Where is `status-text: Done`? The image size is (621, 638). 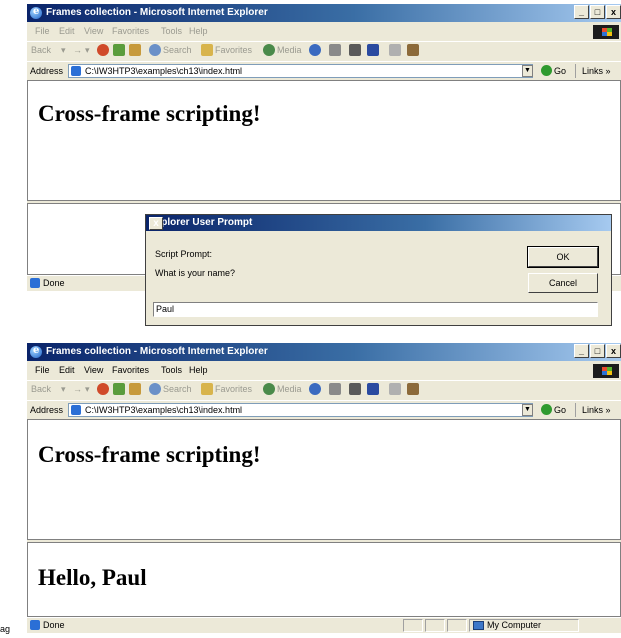 status-text: Done is located at coordinates (54, 283).